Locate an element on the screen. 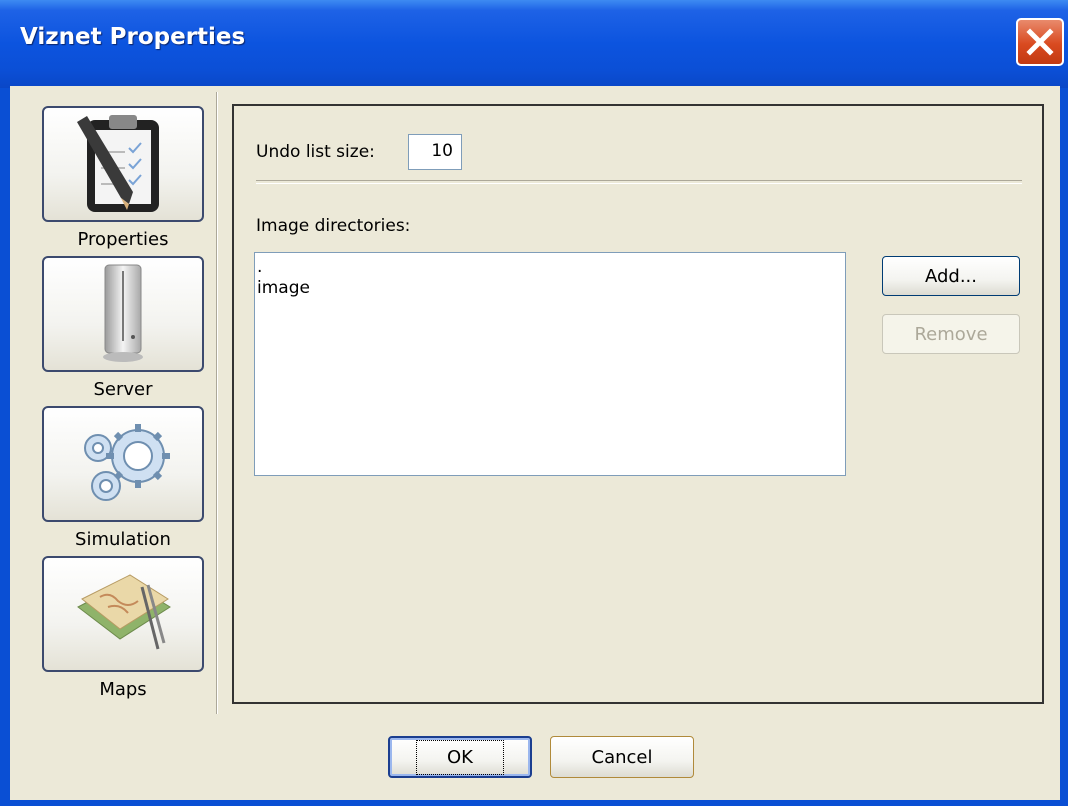 Image resolution: width=1068 pixels, height=806 pixels. ok-button-label: OK is located at coordinates (460, 757).